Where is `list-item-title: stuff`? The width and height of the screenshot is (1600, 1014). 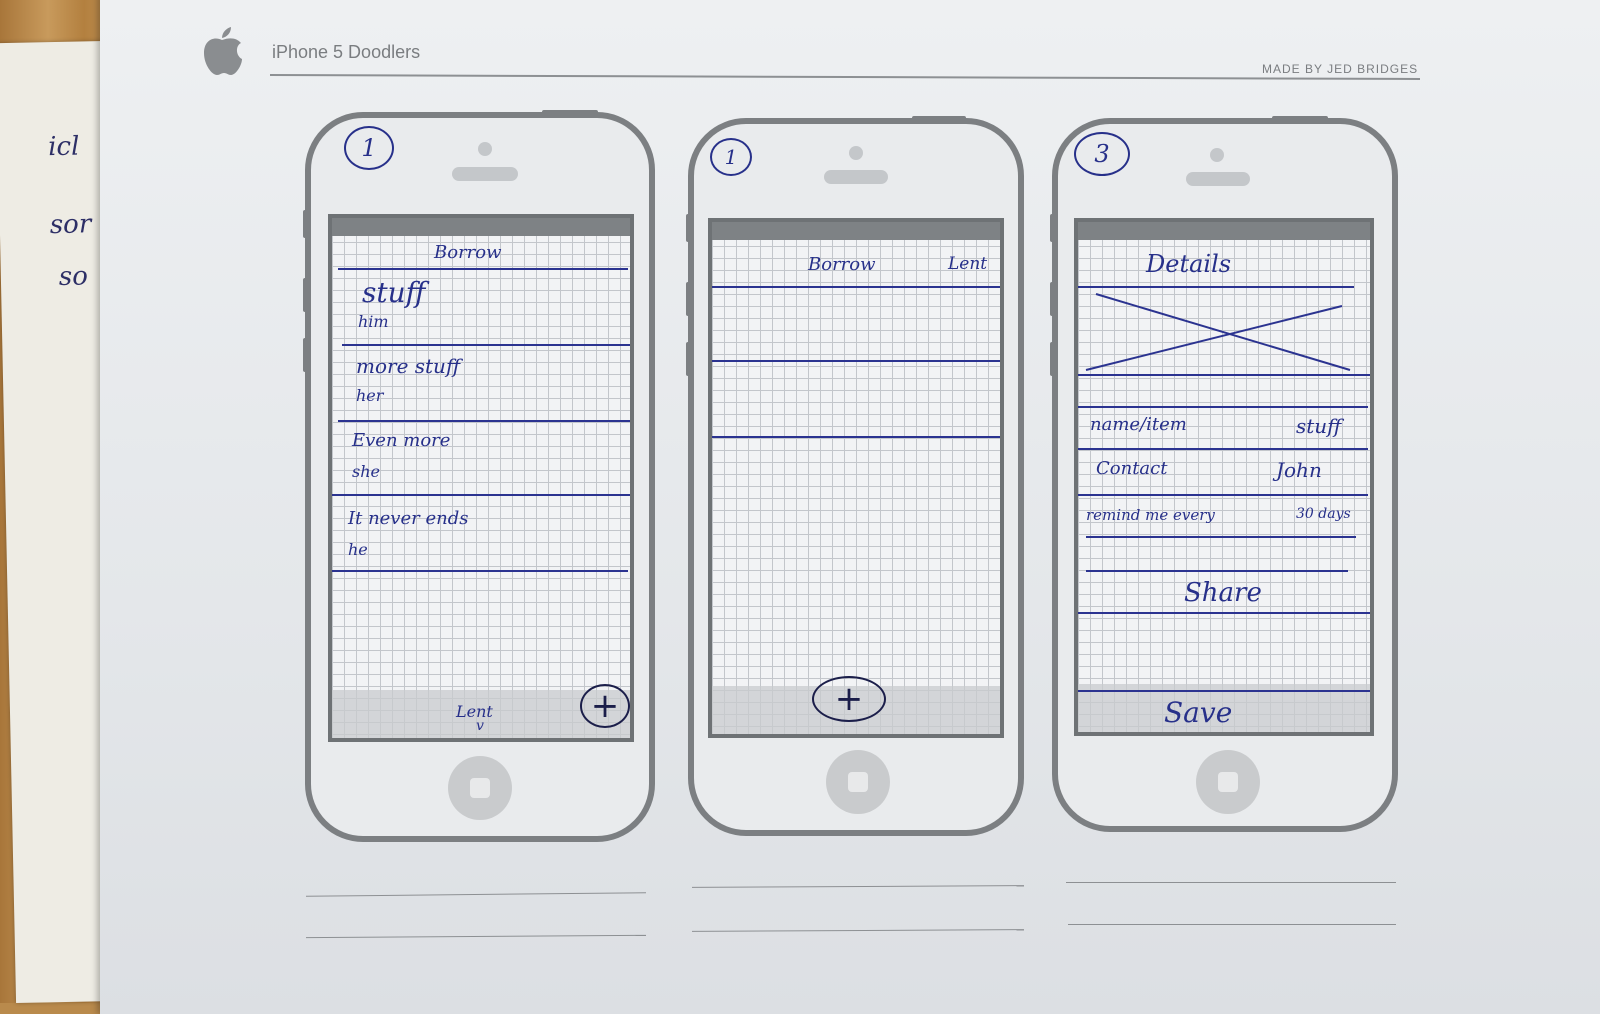
list-item-title: stuff is located at coordinates (394, 292).